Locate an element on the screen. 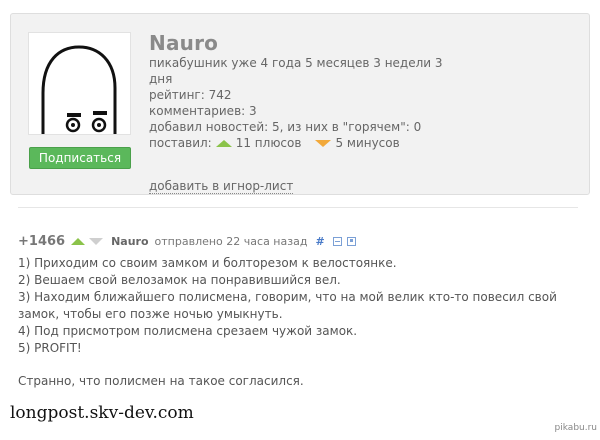  permalink-hash: # is located at coordinates (319, 241).